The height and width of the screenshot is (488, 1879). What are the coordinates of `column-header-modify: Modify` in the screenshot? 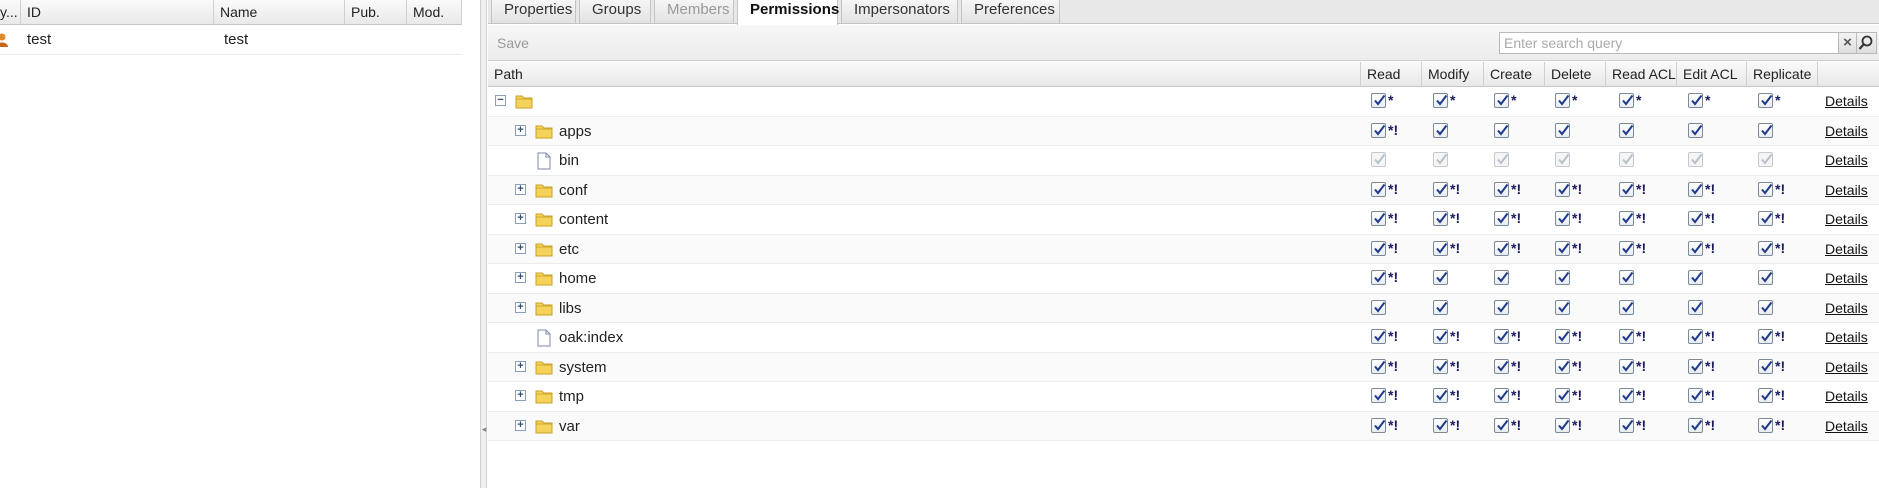 It's located at (1453, 74).